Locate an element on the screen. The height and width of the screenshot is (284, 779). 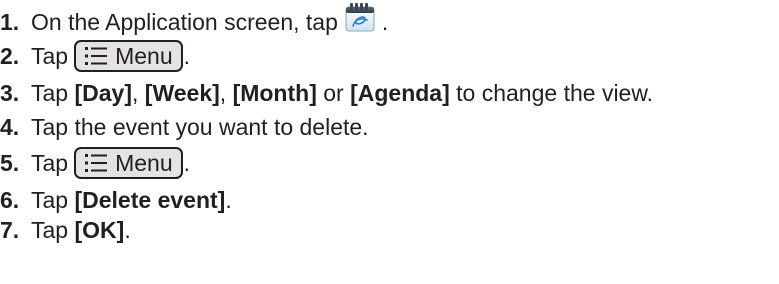
step-number: 5. is located at coordinates (10, 162).